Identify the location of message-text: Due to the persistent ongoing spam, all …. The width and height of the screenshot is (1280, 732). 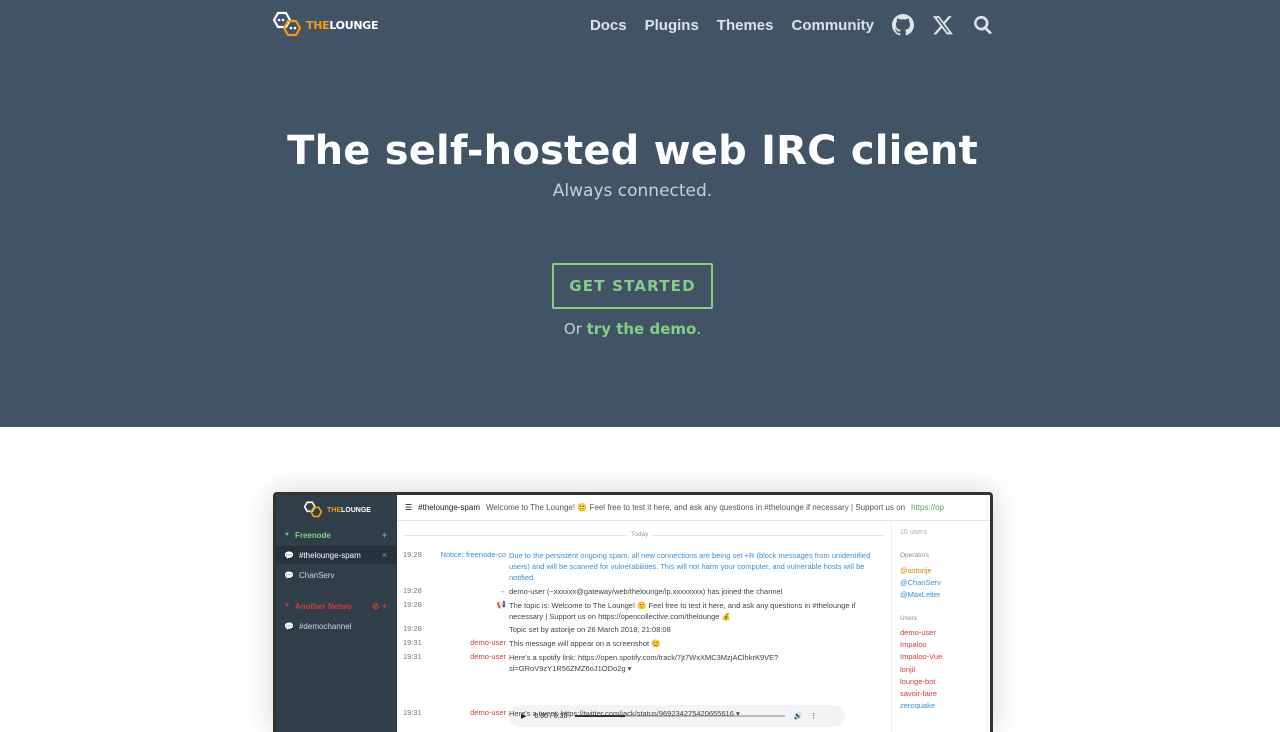
(690, 566).